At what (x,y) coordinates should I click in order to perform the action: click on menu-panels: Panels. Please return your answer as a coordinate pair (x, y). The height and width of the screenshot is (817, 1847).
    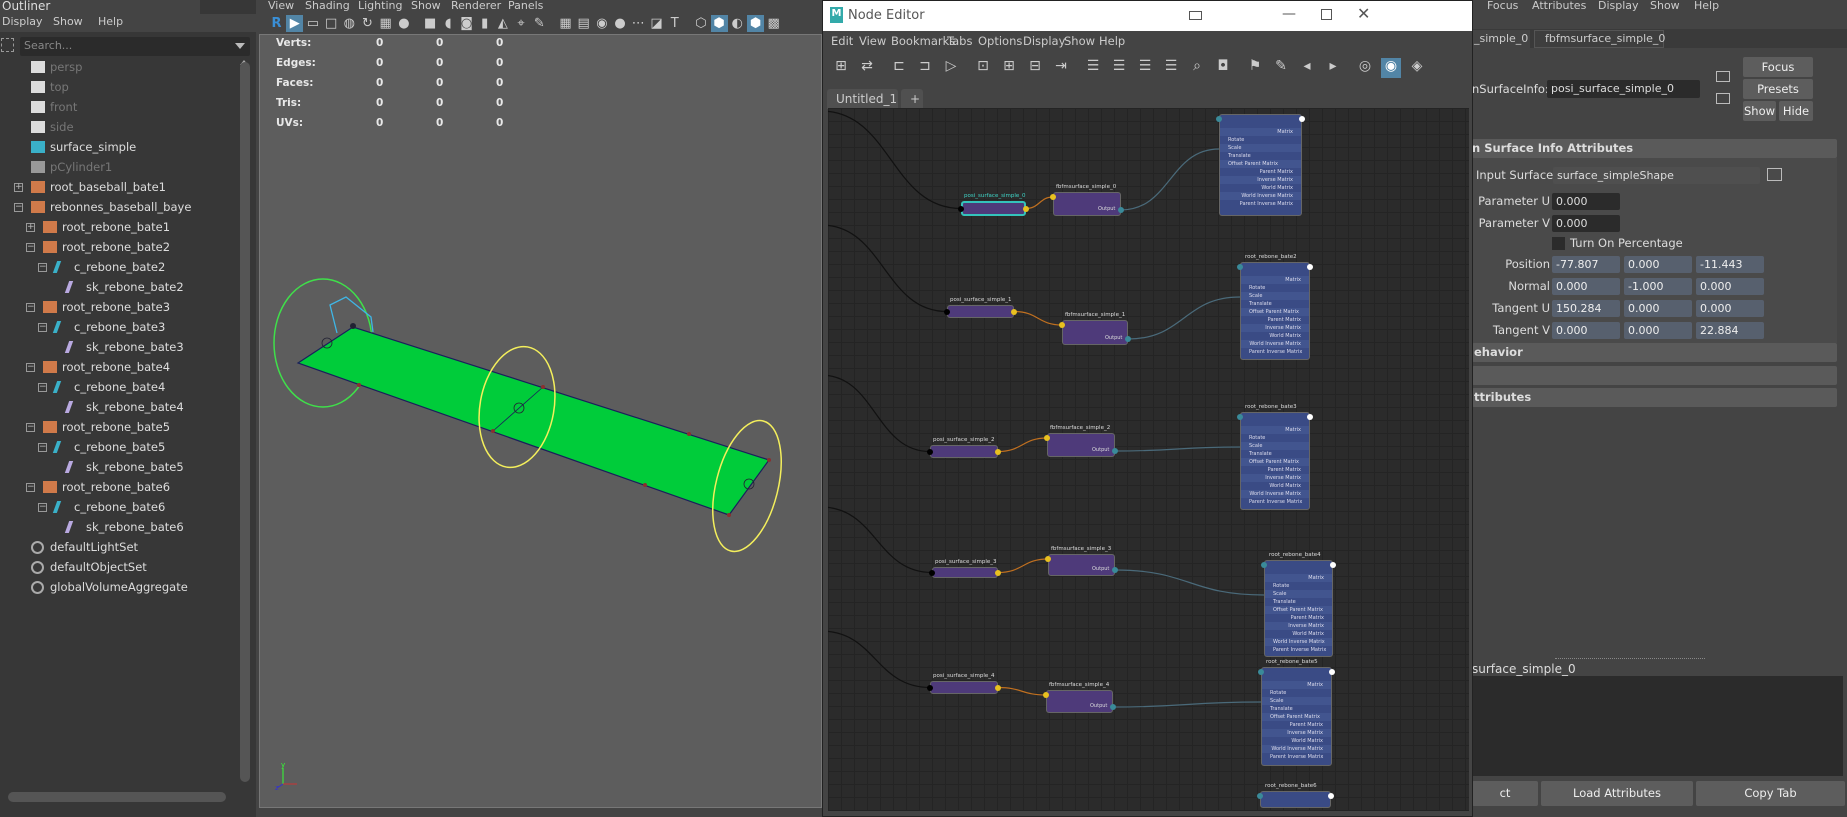
    Looking at the image, I should click on (525, 6).